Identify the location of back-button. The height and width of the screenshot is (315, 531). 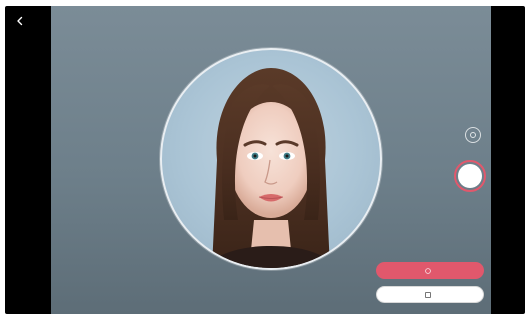
(20, 21).